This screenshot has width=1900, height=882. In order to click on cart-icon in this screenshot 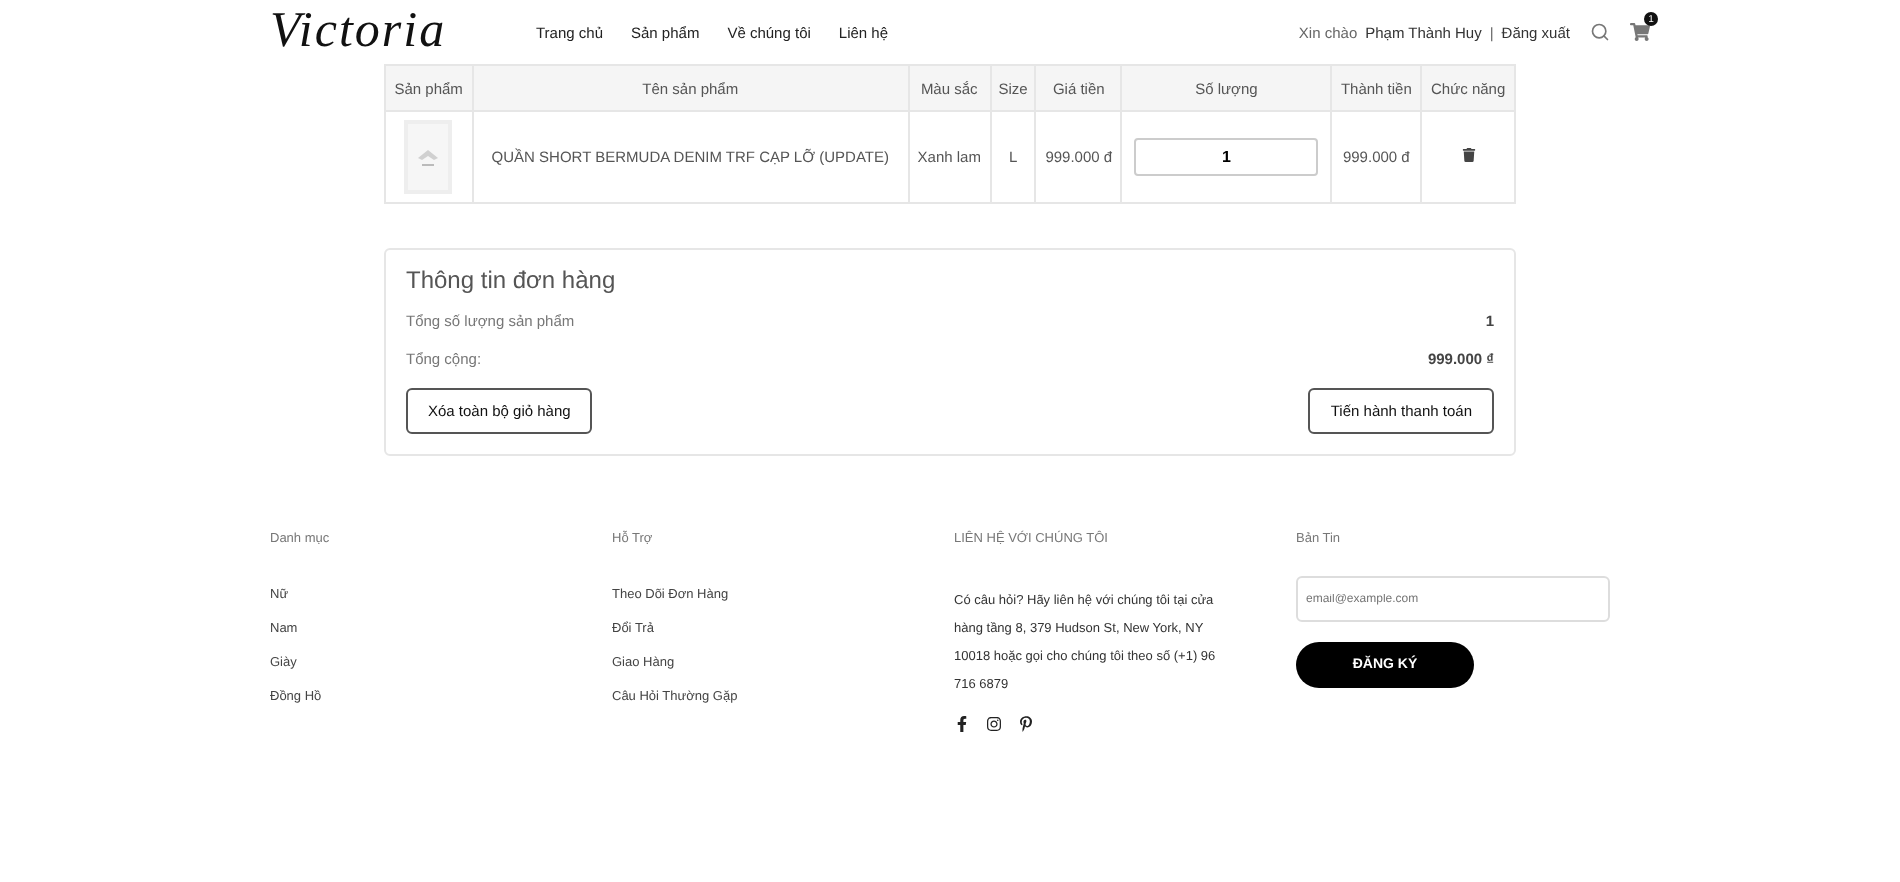, I will do `click(1640, 32)`.